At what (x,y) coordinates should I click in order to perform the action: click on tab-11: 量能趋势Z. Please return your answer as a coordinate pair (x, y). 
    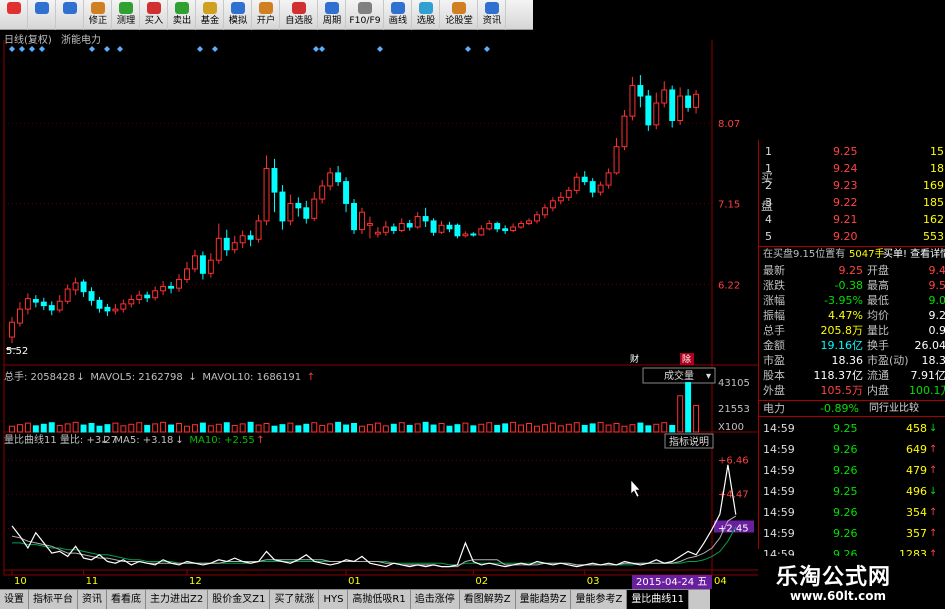
    Looking at the image, I should click on (544, 599).